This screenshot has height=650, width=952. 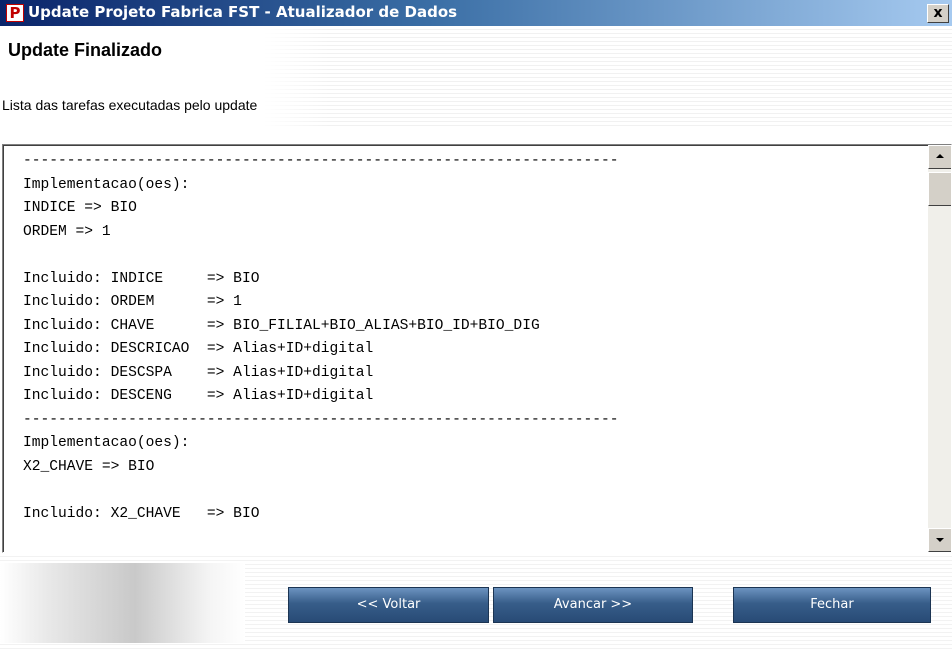 I want to click on scroll-down-button, so click(x=939, y=540).